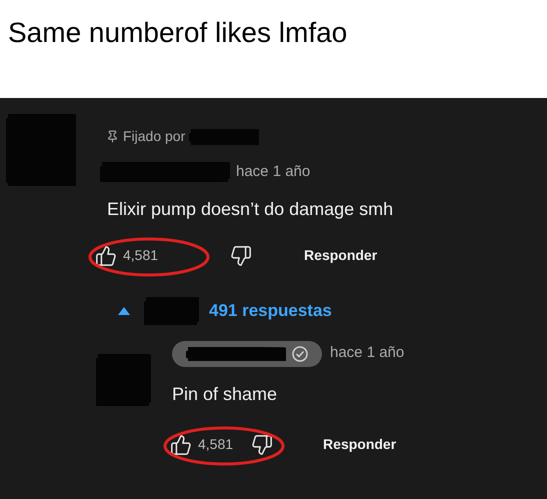  What do you see at coordinates (178, 32) in the screenshot?
I see `meme-caption: Same numberof likes lmfao` at bounding box center [178, 32].